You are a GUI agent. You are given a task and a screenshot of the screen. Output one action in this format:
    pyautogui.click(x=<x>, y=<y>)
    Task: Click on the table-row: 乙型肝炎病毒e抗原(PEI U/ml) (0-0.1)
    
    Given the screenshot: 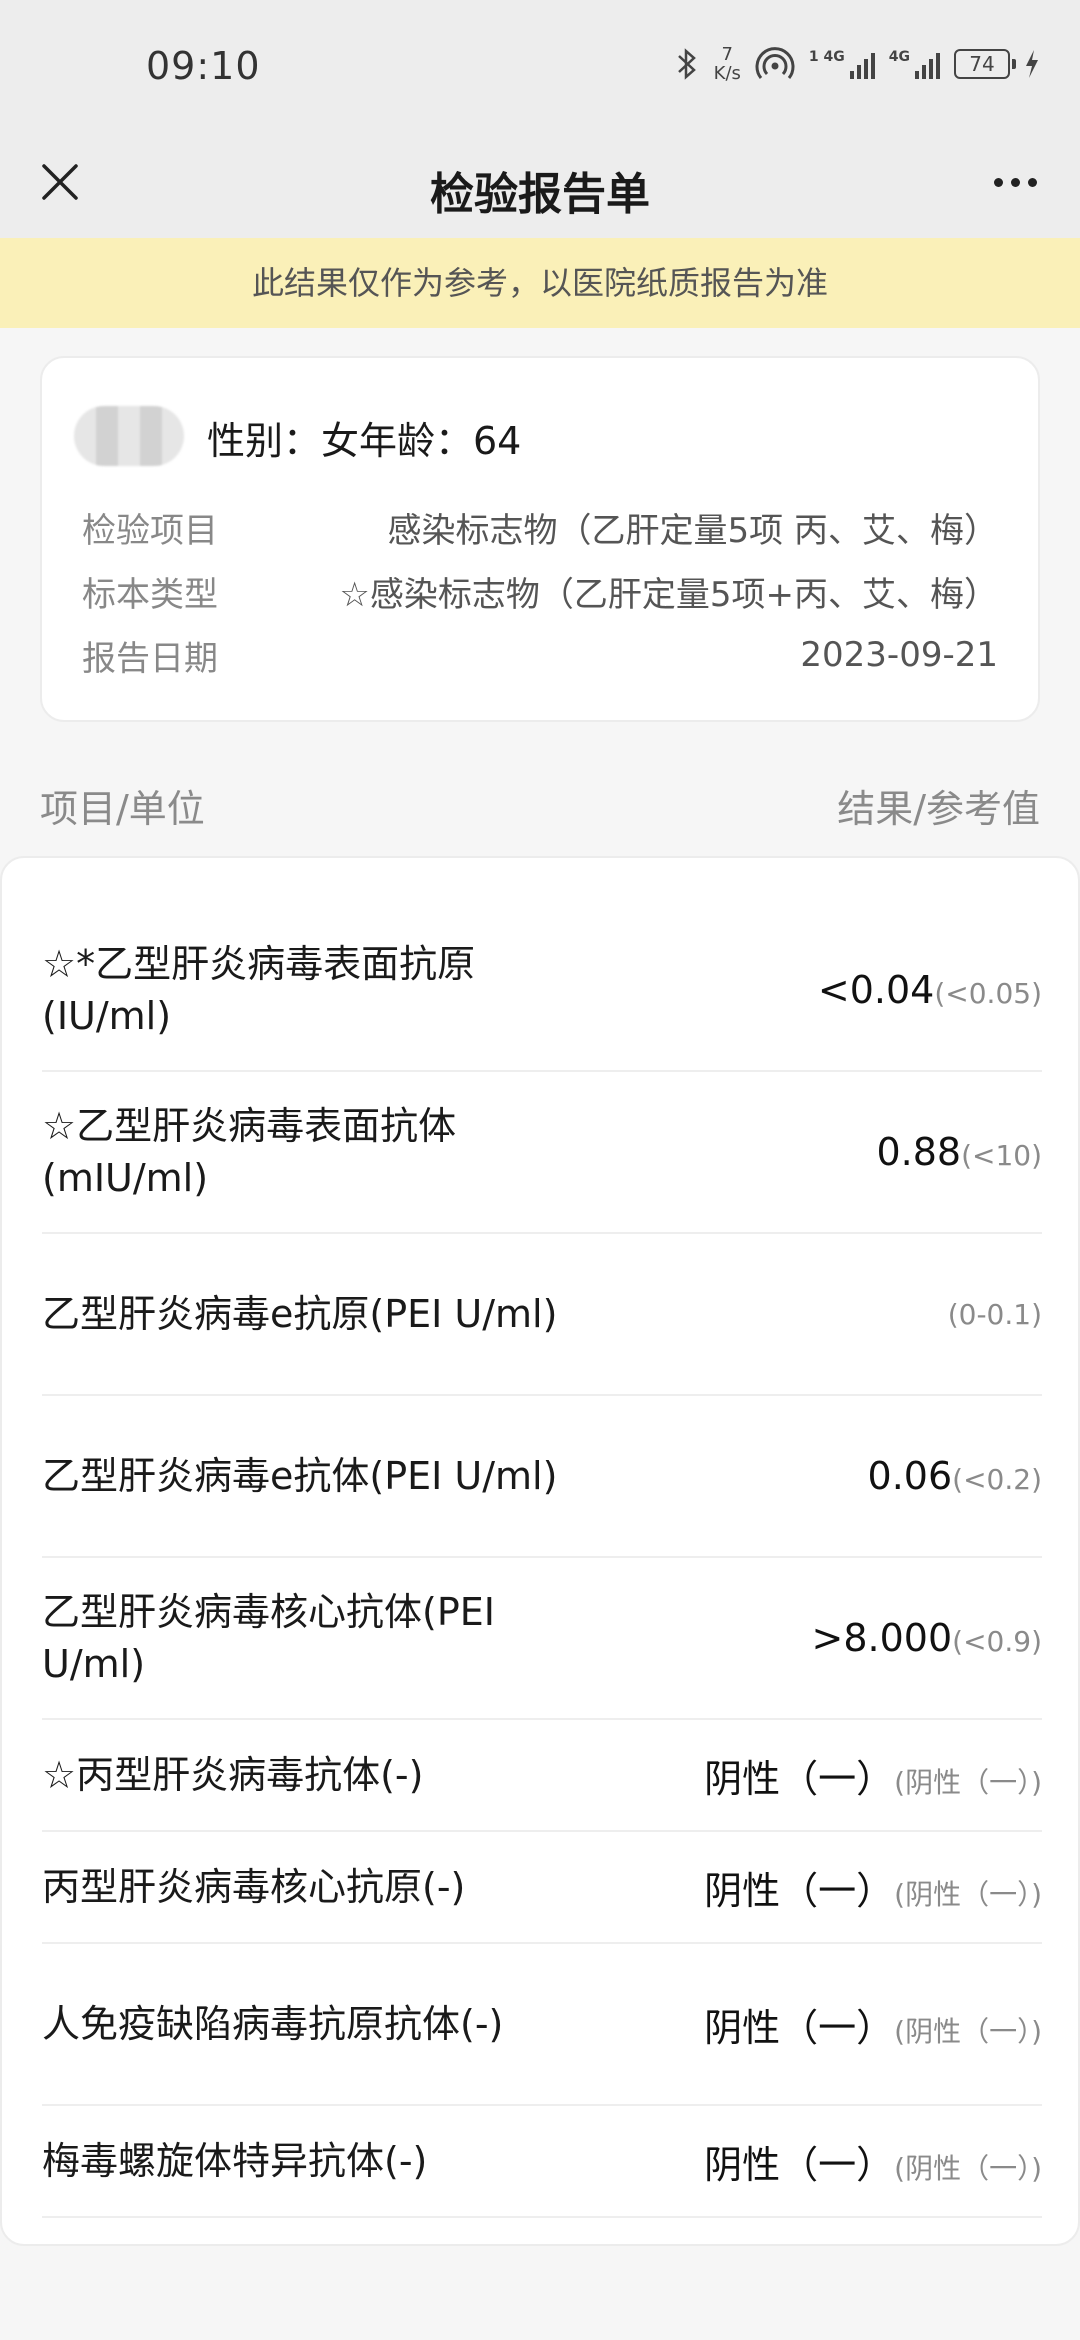 What is the action you would take?
    pyautogui.click(x=542, y=1315)
    